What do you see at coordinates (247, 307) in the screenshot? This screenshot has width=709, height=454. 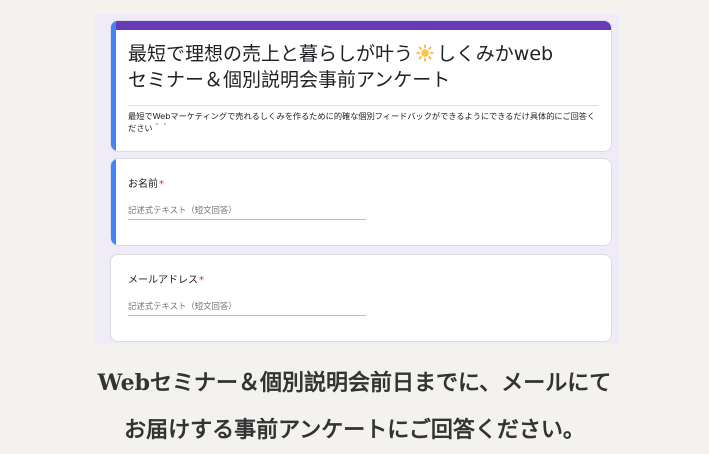 I see `email-input: 記述式テキスト（短文回答）` at bounding box center [247, 307].